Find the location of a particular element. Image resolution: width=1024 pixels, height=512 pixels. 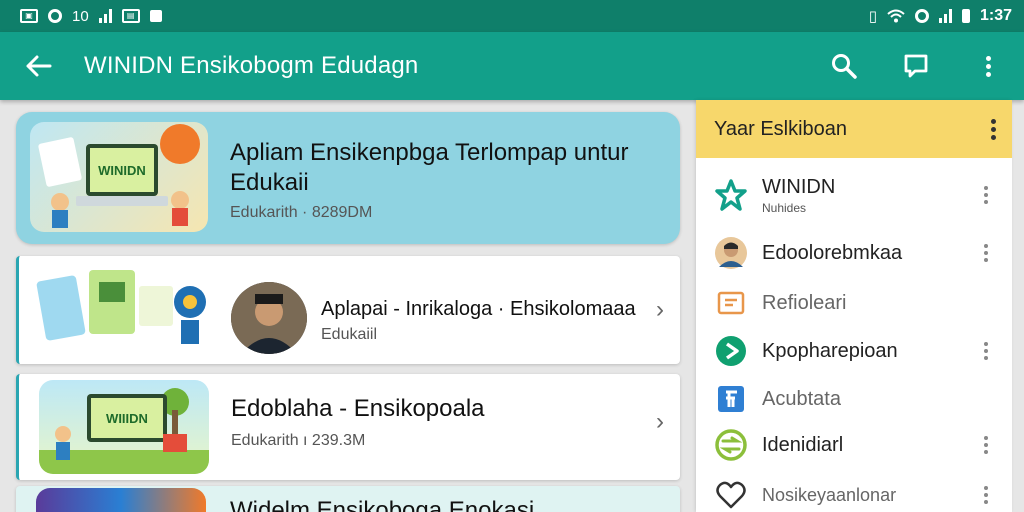

list-item: Widelm Ensikoboga Enokasi is located at coordinates (348, 499).